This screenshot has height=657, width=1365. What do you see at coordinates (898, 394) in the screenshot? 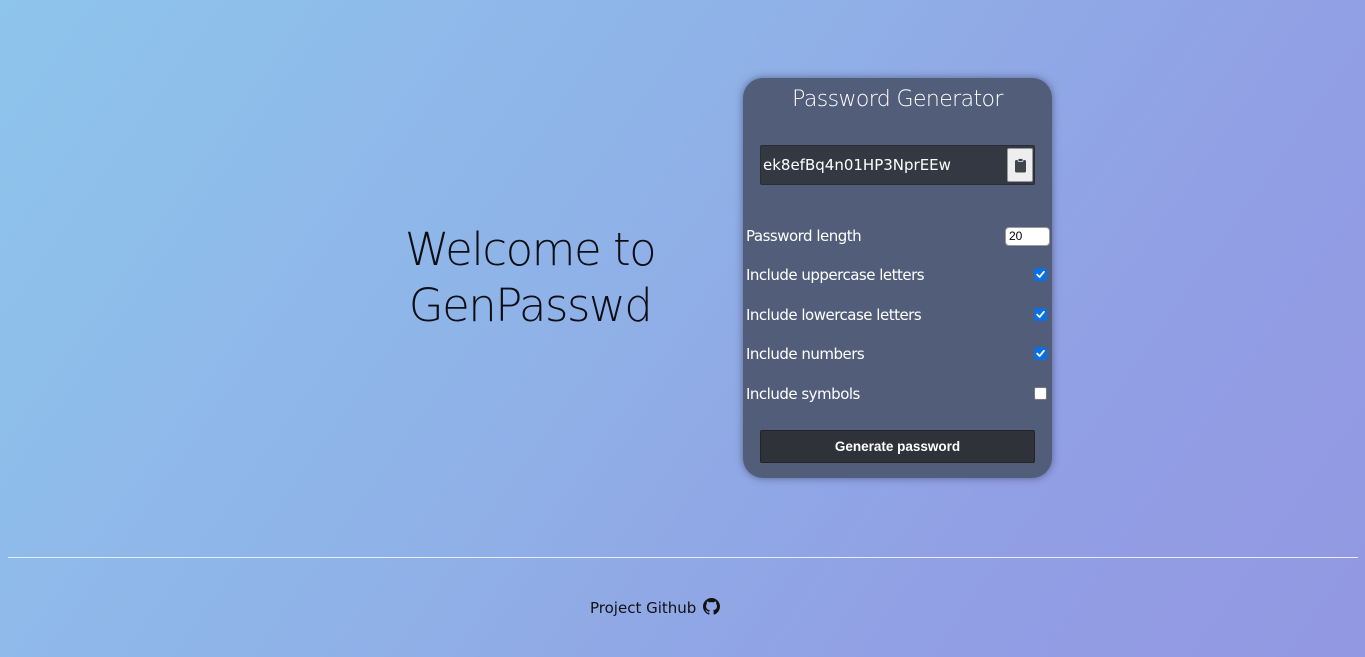
I see `option-symbols-row: Include symbols` at bounding box center [898, 394].